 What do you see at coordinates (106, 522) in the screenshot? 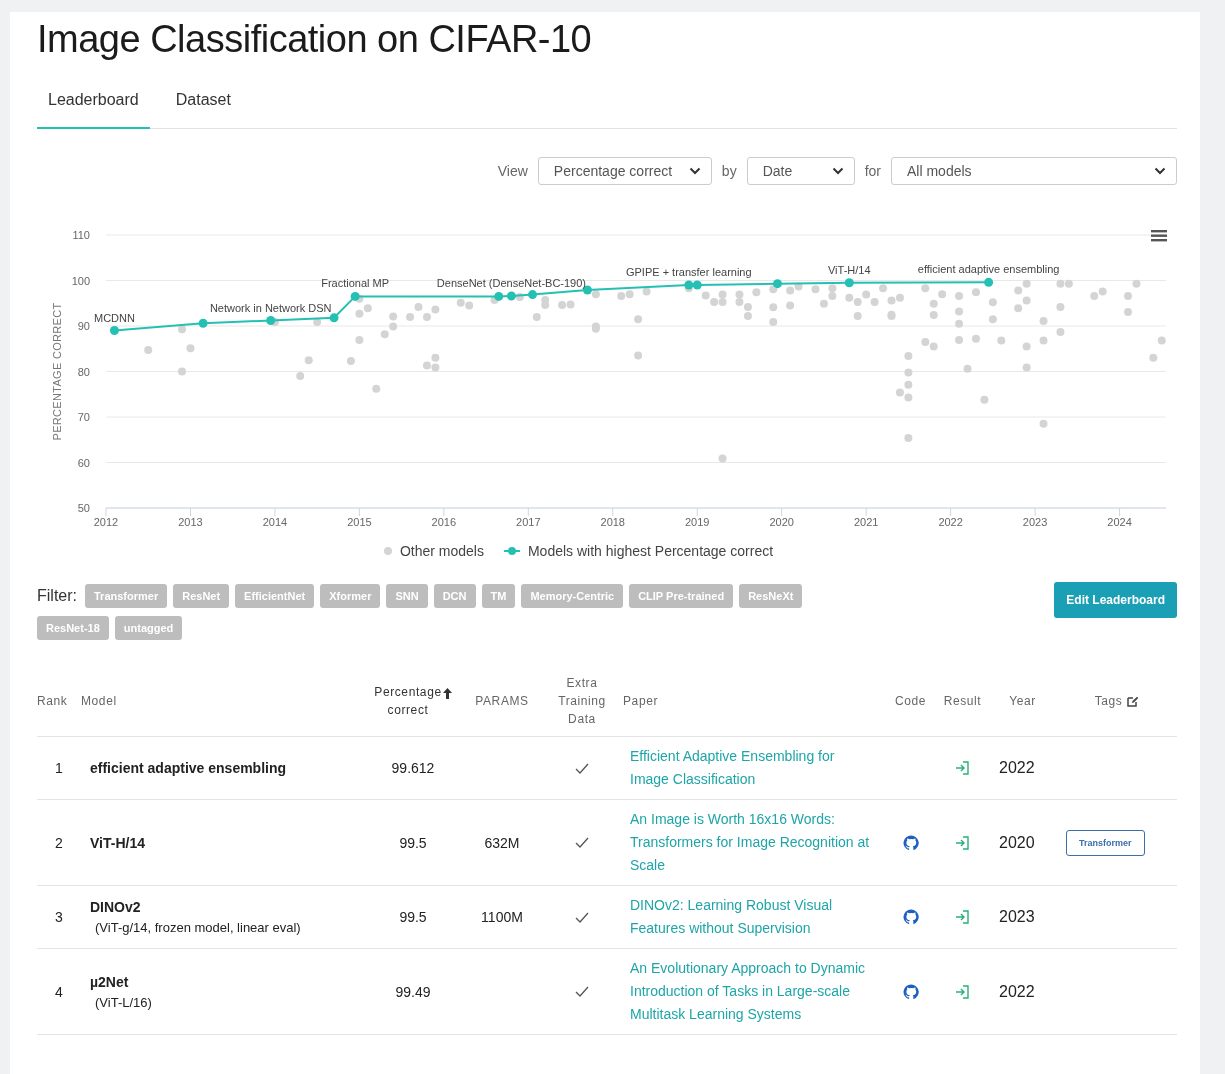
I see `axis-tick-label: 2012` at bounding box center [106, 522].